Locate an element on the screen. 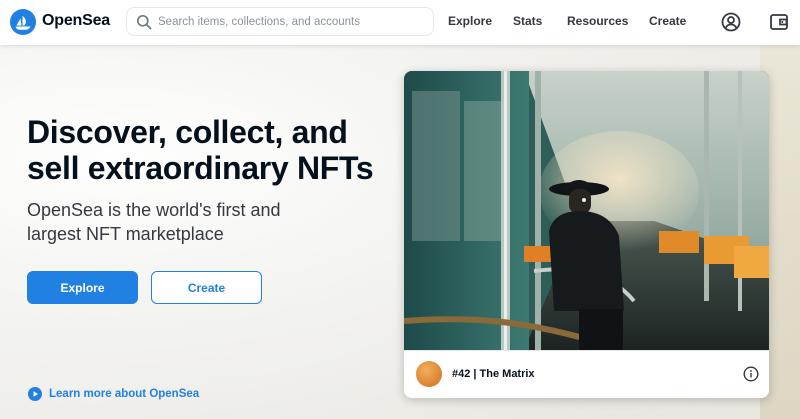 The width and height of the screenshot is (800, 419). nav-stats: Stats is located at coordinates (527, 21).